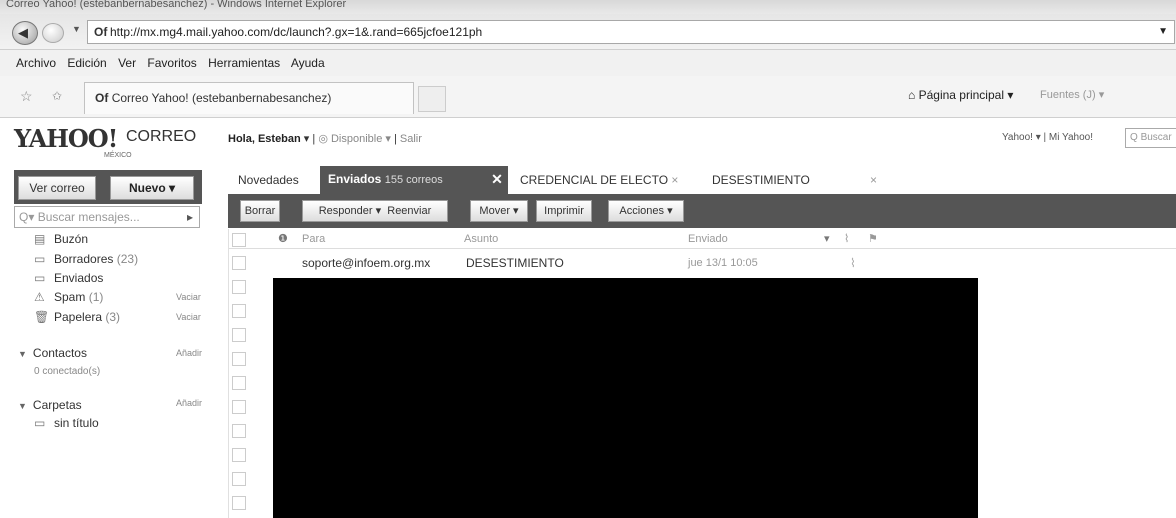 The height and width of the screenshot is (518, 1176). What do you see at coordinates (411, 139) in the screenshot?
I see `signout-link: Salir` at bounding box center [411, 139].